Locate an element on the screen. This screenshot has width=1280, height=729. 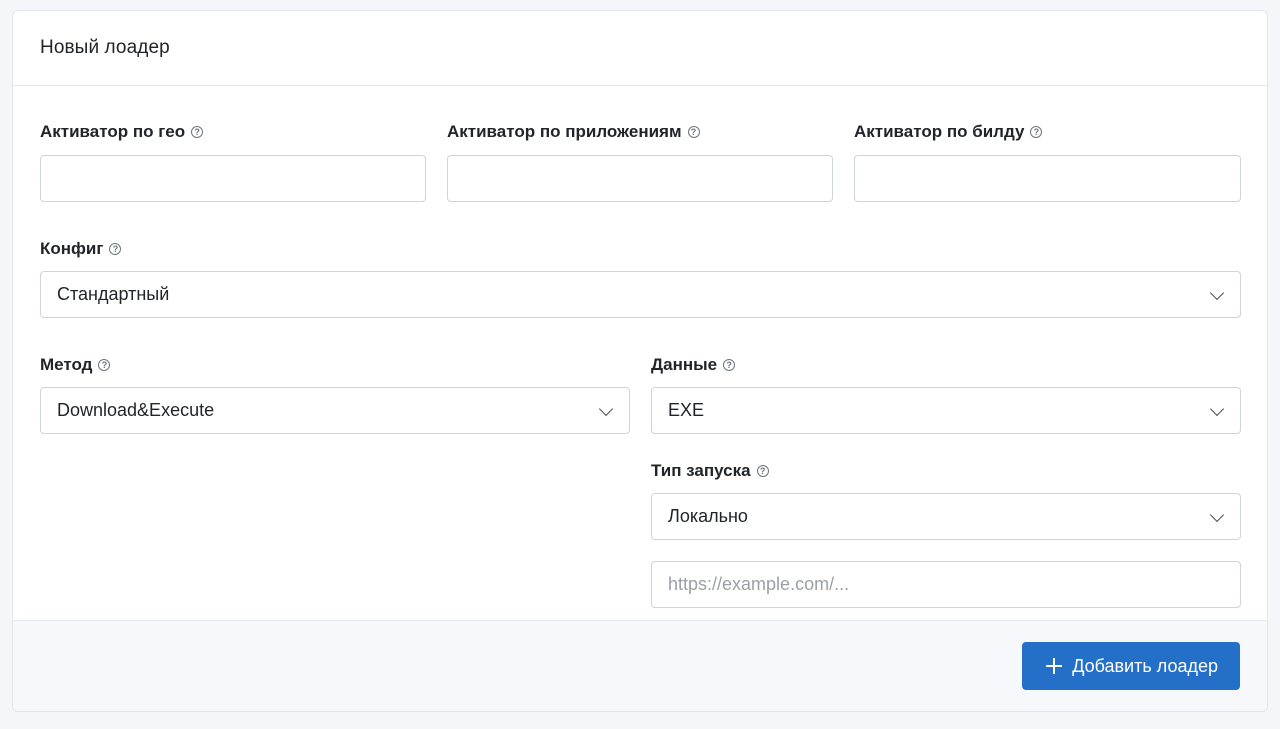
data-label: Данные ? is located at coordinates (693, 365).